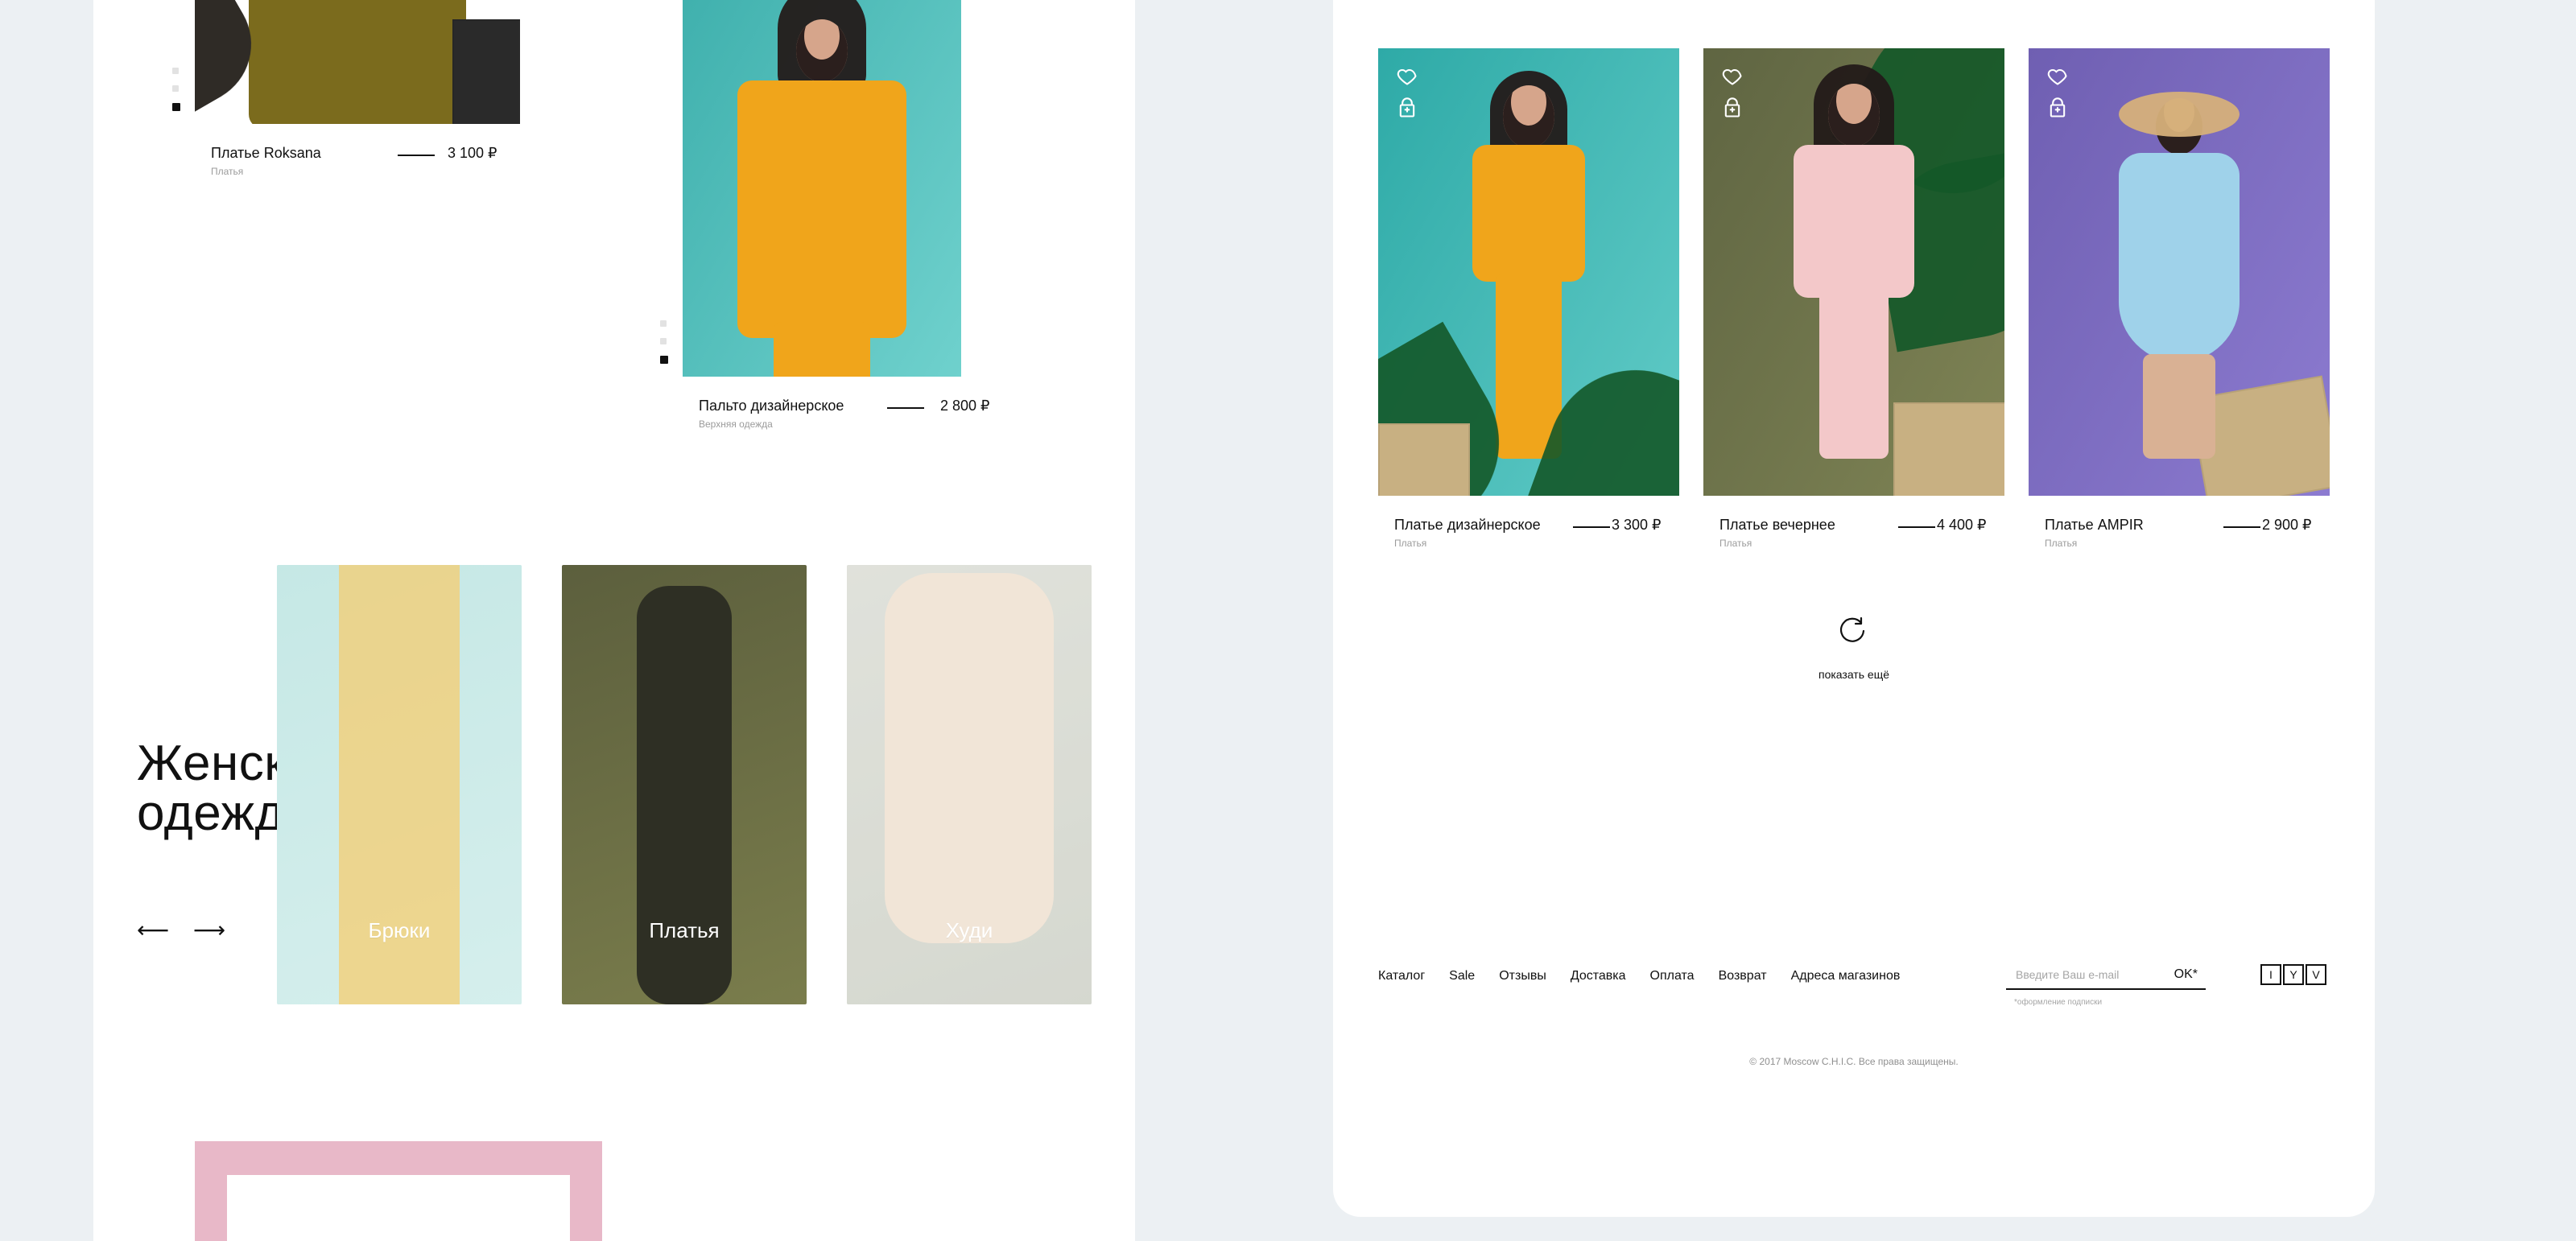  I want to click on footer-link-reviews: Отзывы, so click(1522, 976).